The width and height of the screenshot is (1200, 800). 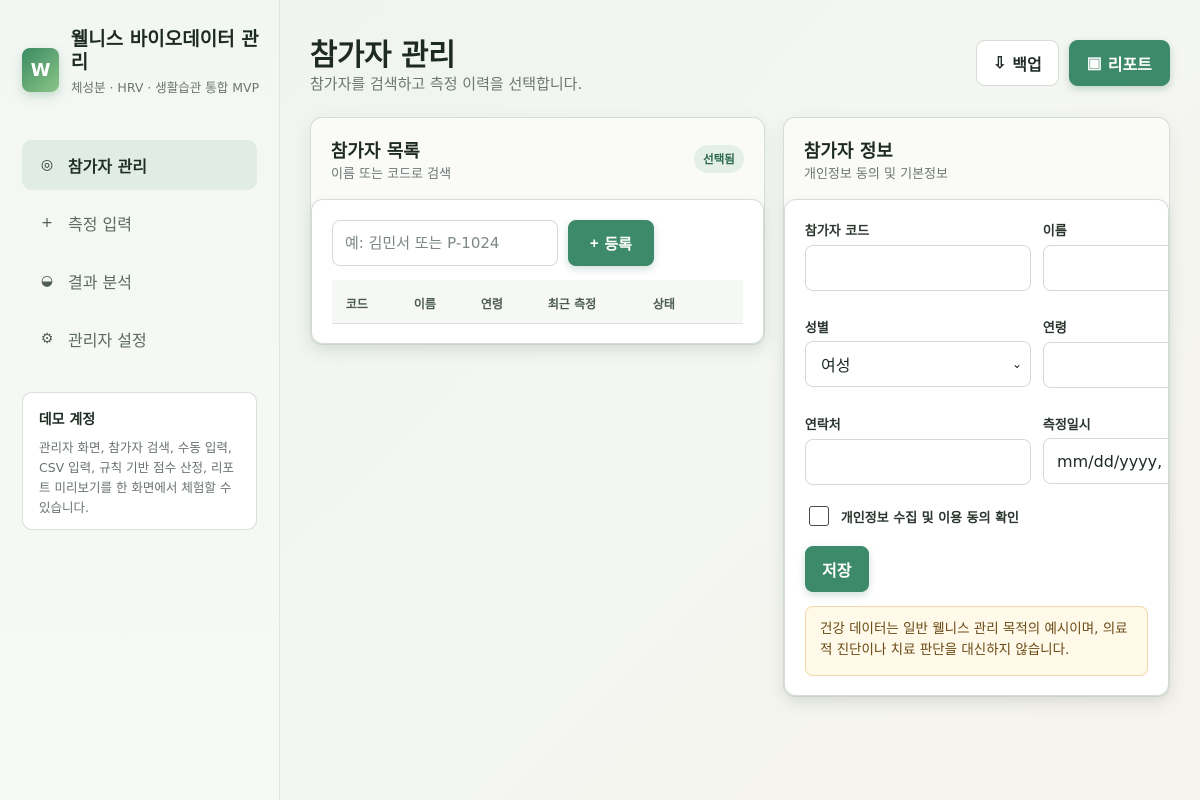 What do you see at coordinates (40, 70) in the screenshot?
I see `brand-logo: W` at bounding box center [40, 70].